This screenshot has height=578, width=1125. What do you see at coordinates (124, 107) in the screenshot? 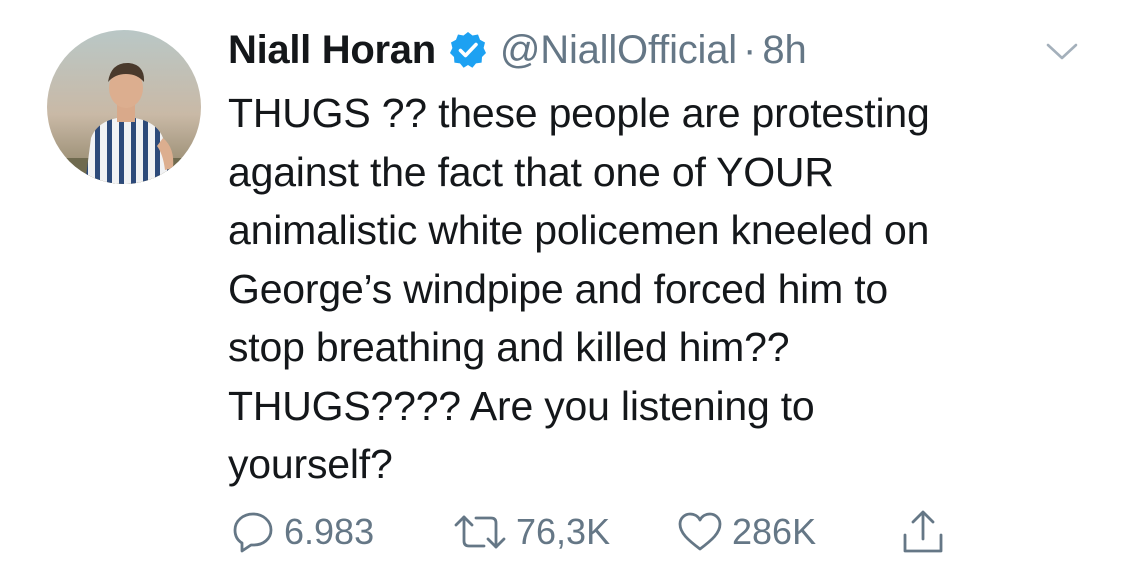
I see `avatar` at bounding box center [124, 107].